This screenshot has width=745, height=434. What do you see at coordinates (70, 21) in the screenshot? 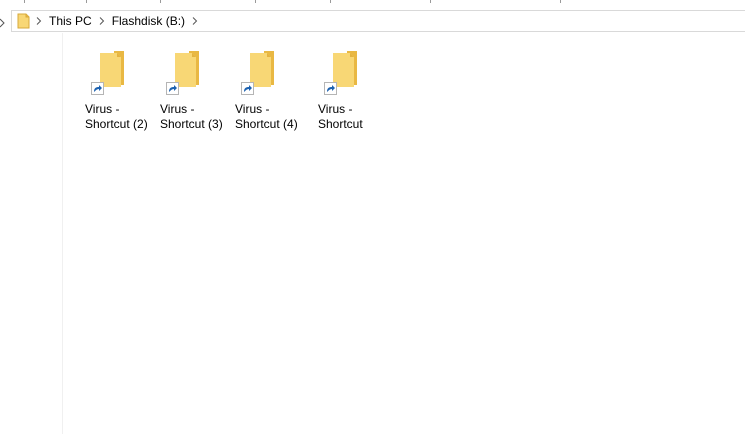
I see `breadcrumb-this-pc: This PC` at bounding box center [70, 21].